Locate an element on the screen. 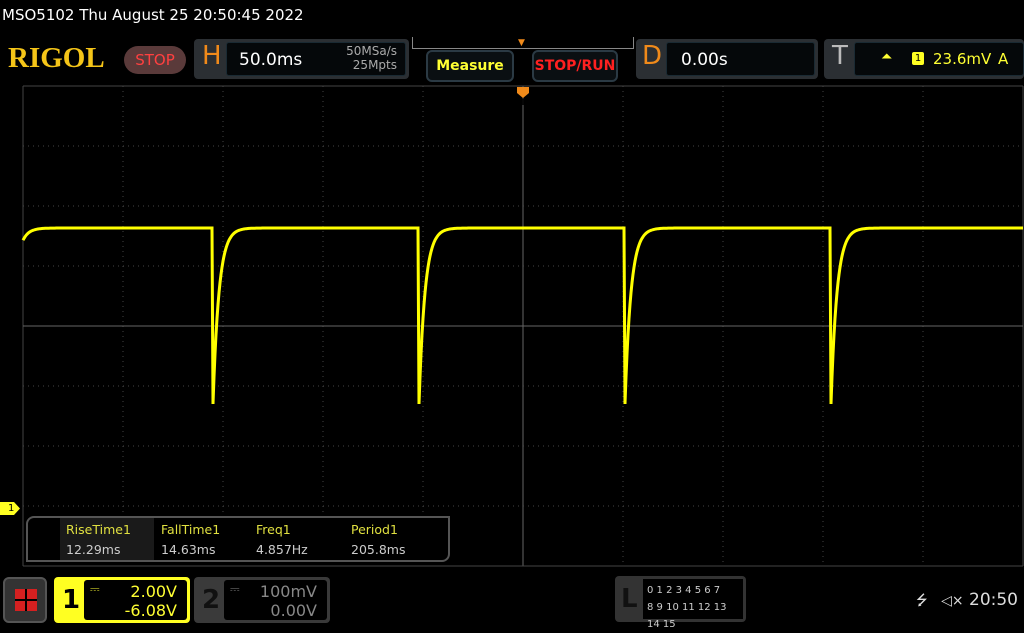 The image size is (1024, 633). trigger-position-marker-icon: ▼ is located at coordinates (521, 43).